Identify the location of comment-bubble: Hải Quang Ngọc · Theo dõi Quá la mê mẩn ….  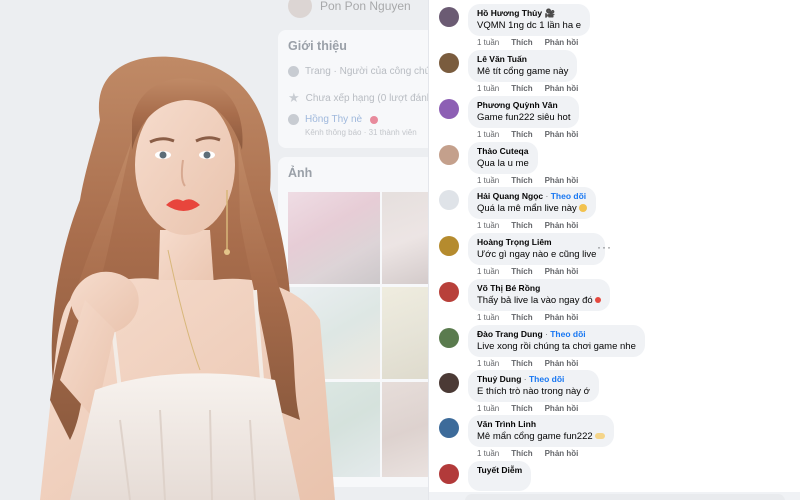
(532, 203).